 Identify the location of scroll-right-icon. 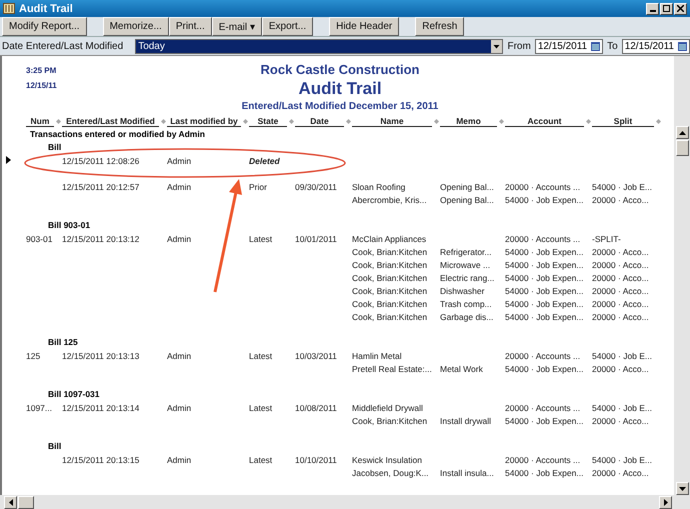
(665, 502).